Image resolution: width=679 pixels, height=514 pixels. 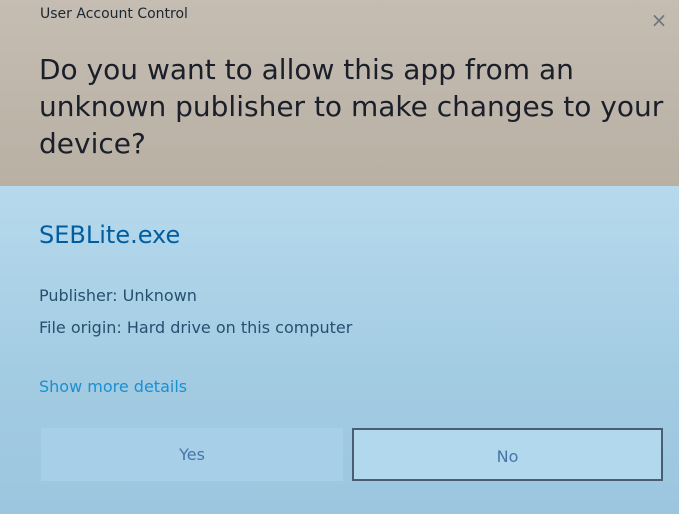 What do you see at coordinates (110, 235) in the screenshot?
I see `app-name: SEBLite.exe` at bounding box center [110, 235].